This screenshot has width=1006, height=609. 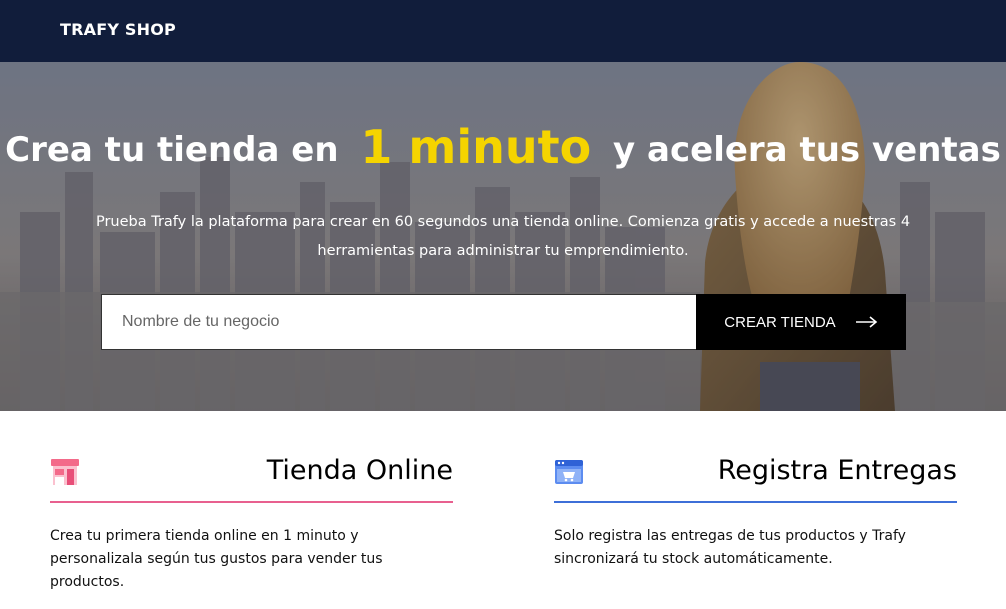 I want to click on create-store-button: CREAR TIENDA, so click(x=801, y=322).